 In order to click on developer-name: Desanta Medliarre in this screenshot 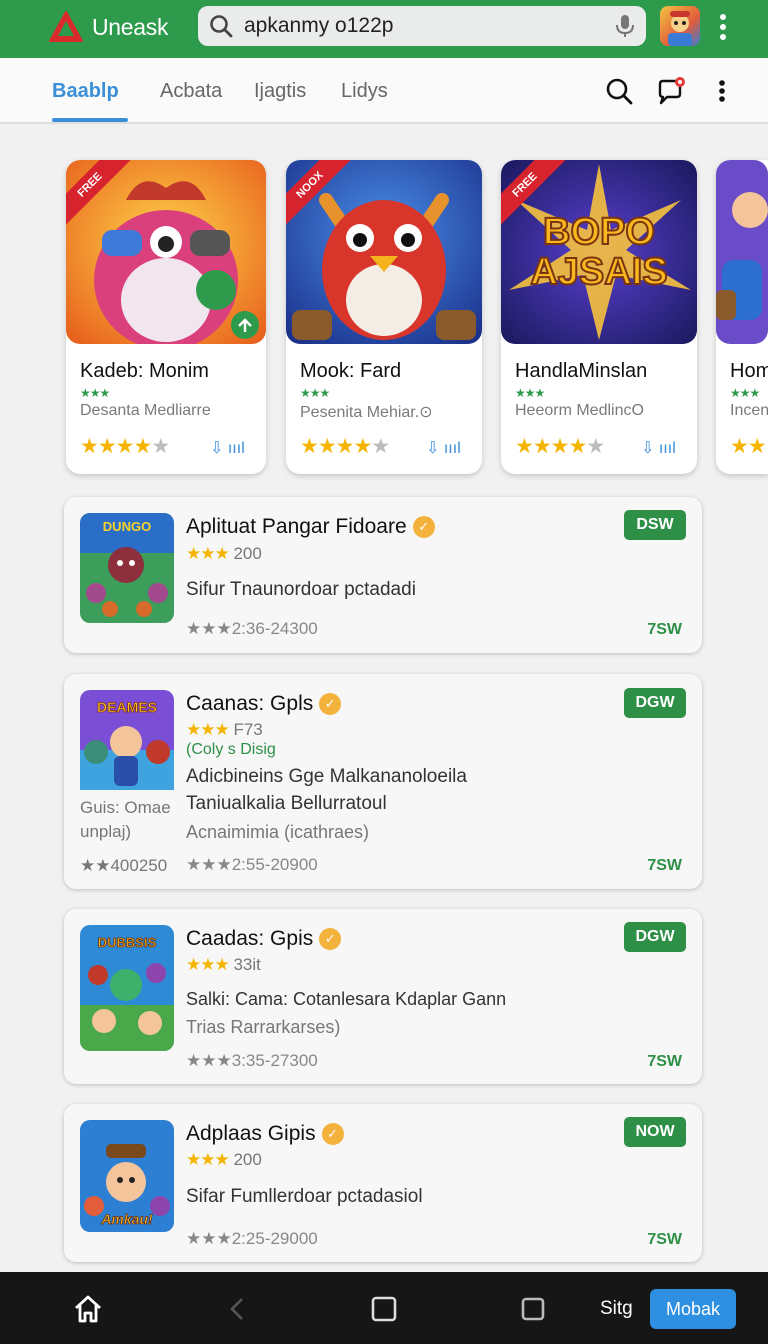, I will do `click(145, 410)`.